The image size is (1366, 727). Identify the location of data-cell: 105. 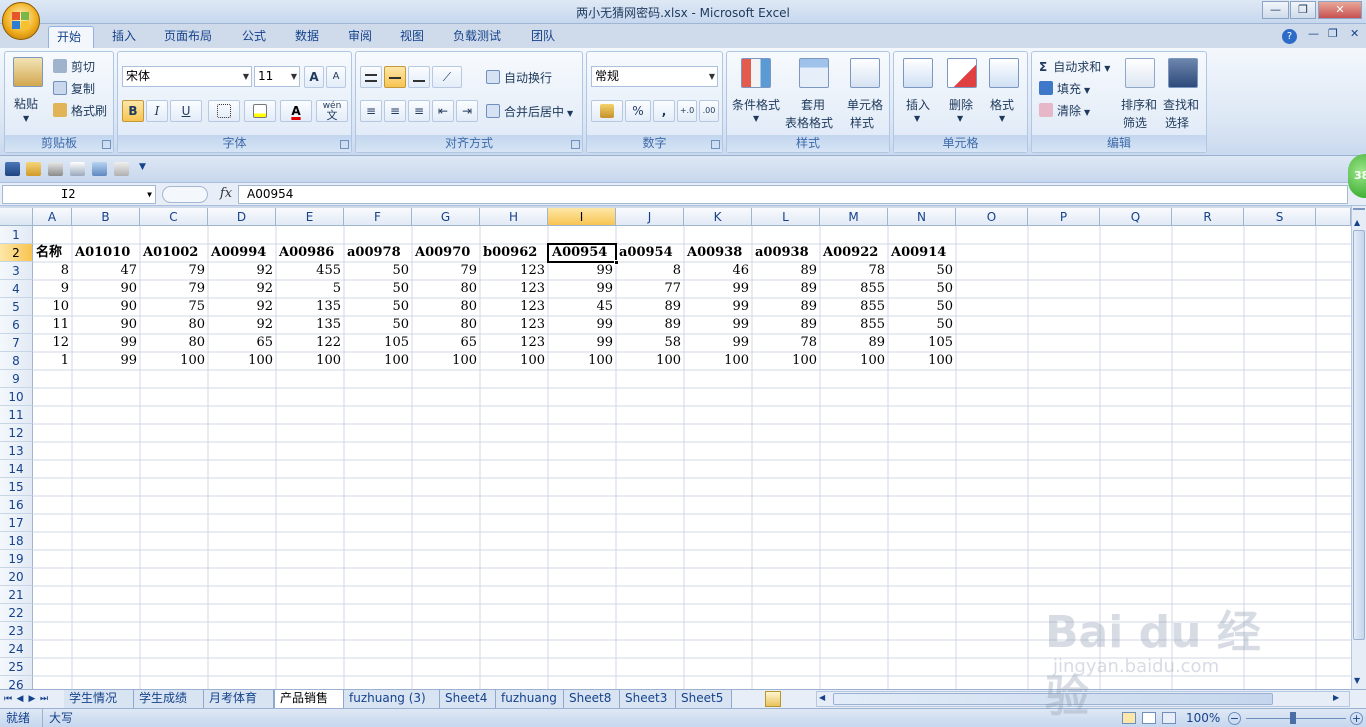
(378, 343).